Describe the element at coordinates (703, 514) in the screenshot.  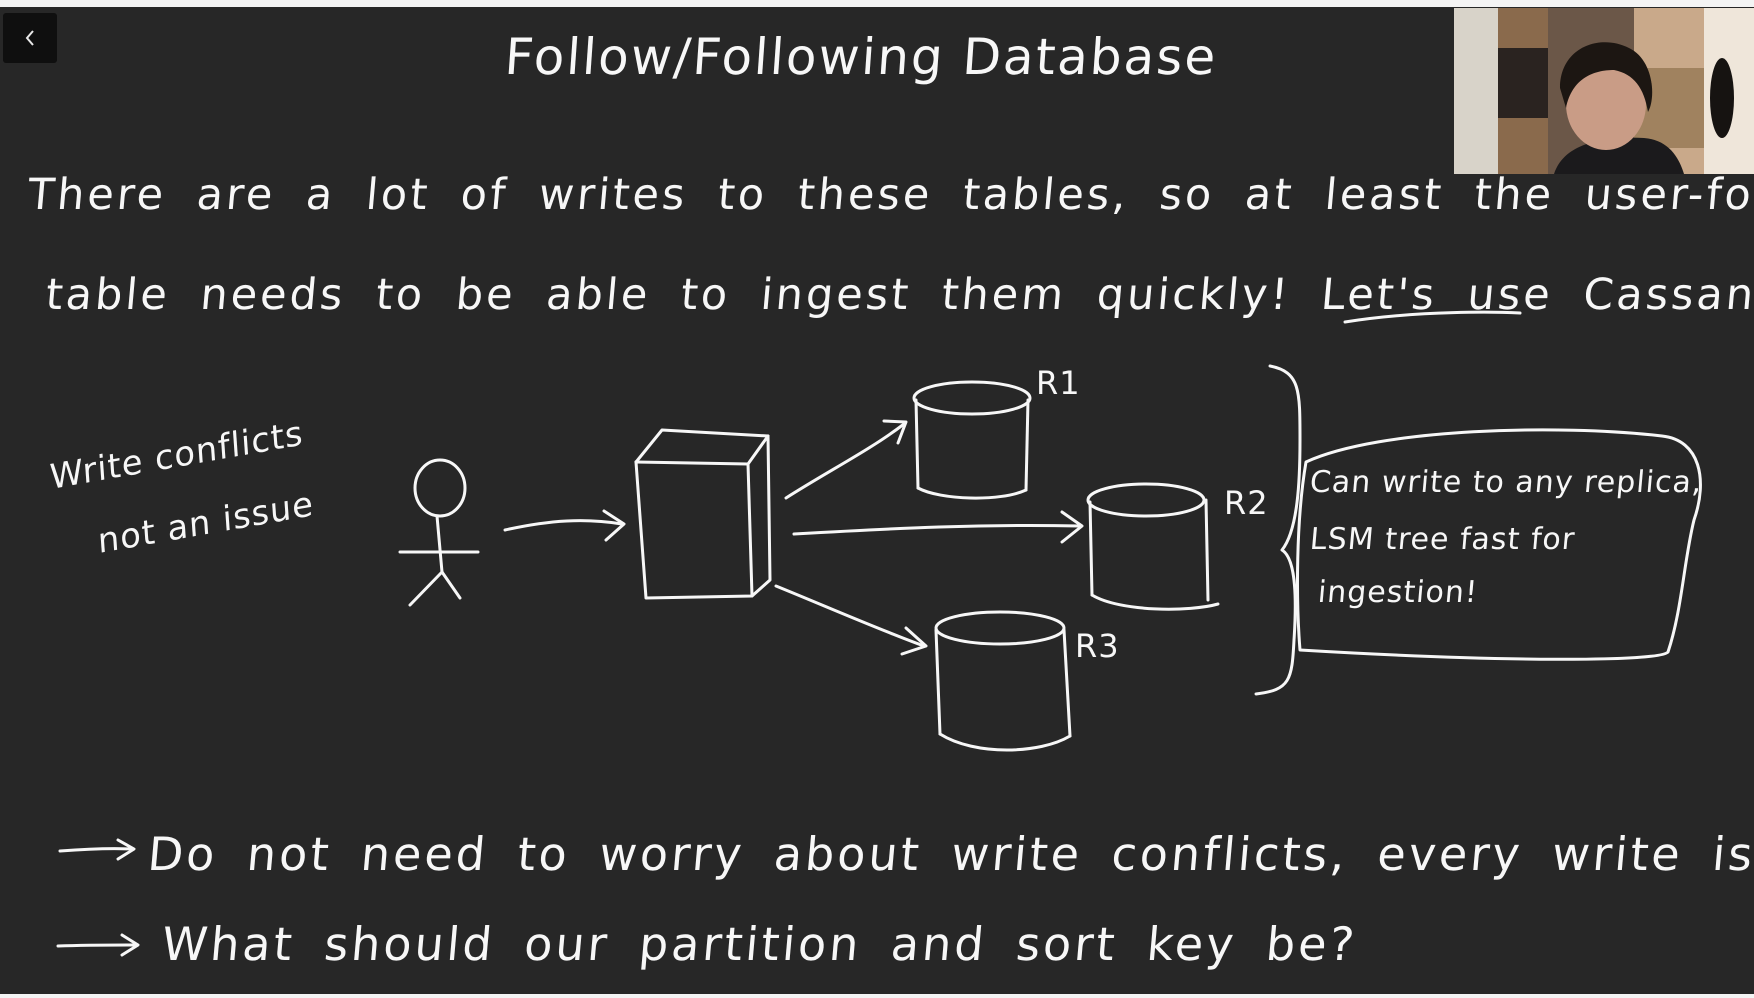
I see `server-node` at that location.